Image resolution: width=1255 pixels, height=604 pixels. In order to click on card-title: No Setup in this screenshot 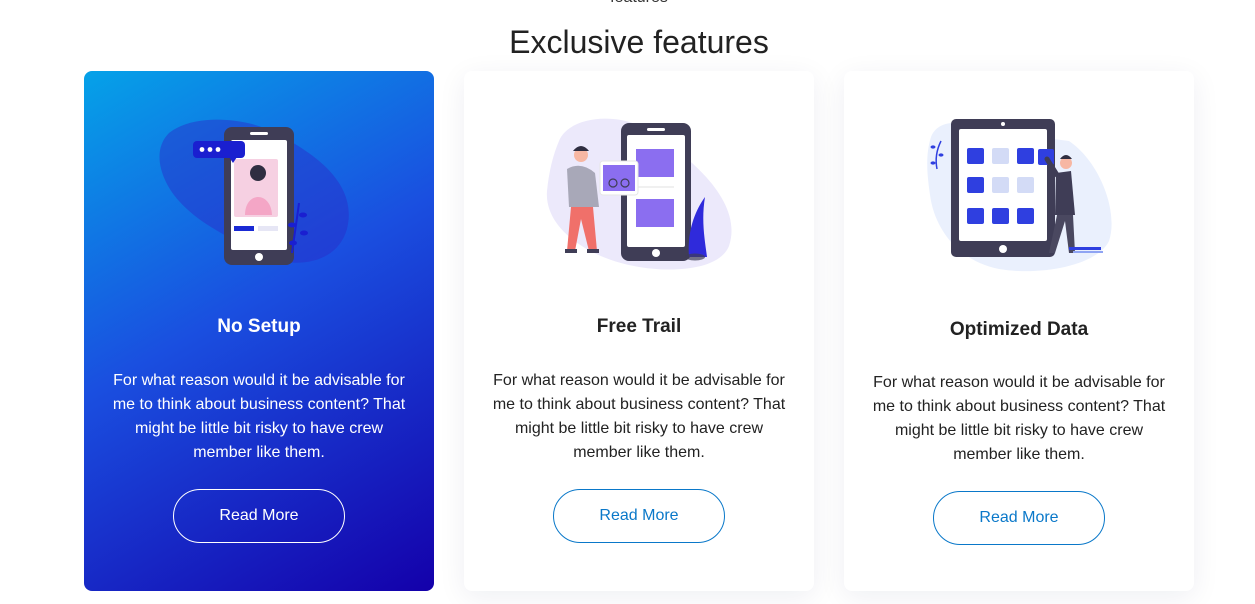, I will do `click(259, 326)`.